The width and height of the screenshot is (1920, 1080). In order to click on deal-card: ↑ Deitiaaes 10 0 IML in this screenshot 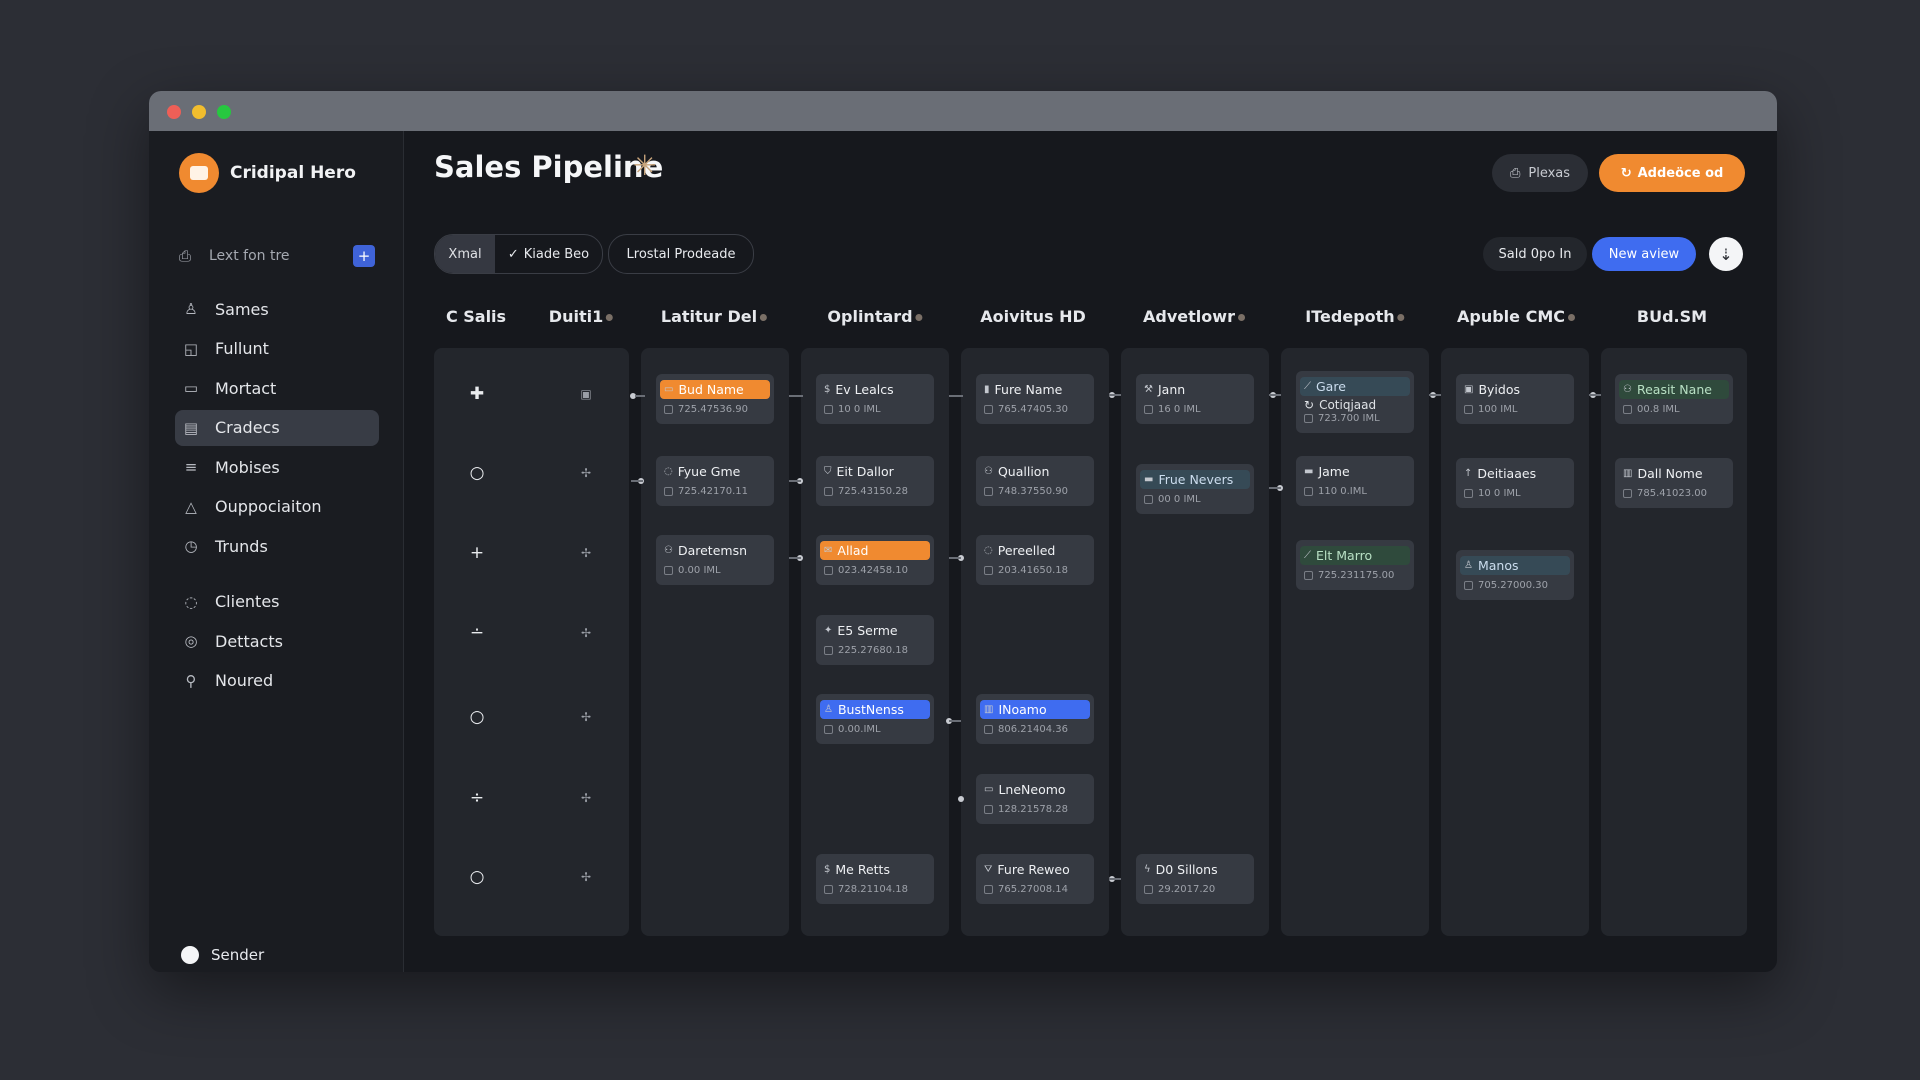, I will do `click(1515, 483)`.